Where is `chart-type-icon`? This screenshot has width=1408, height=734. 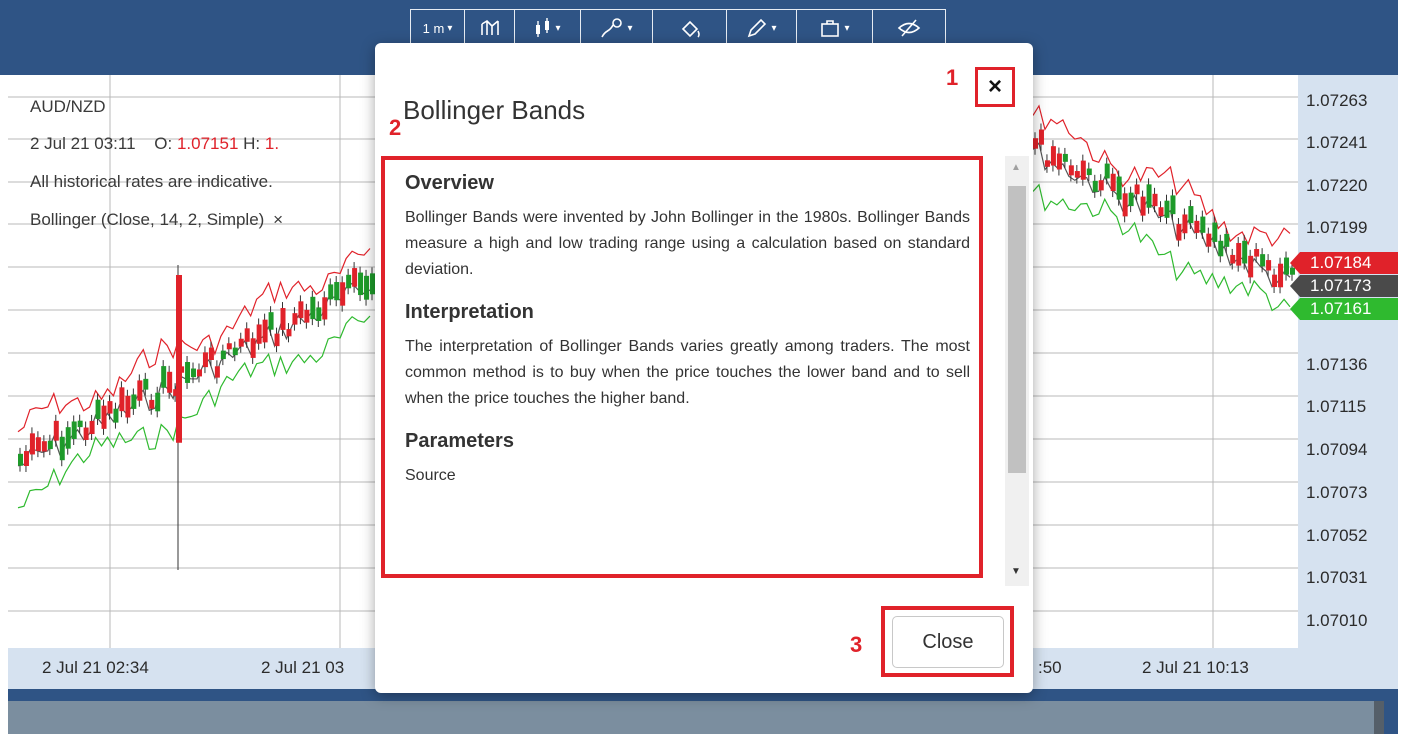
chart-type-icon is located at coordinates (489, 27).